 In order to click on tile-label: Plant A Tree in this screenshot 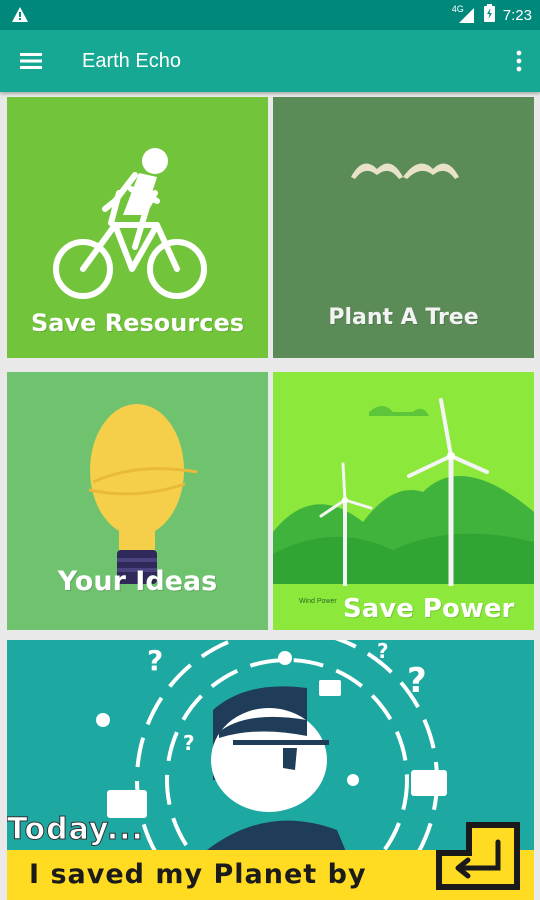, I will do `click(403, 317)`.